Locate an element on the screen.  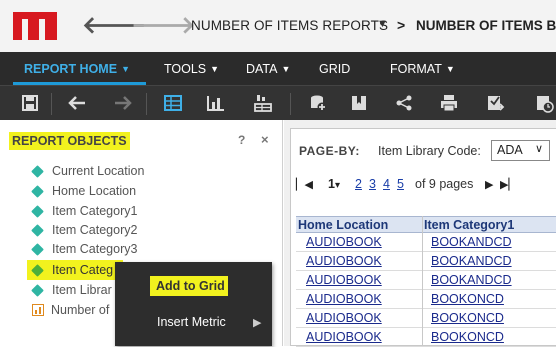
menu-tools: TOOLS ▼ is located at coordinates (191, 69).